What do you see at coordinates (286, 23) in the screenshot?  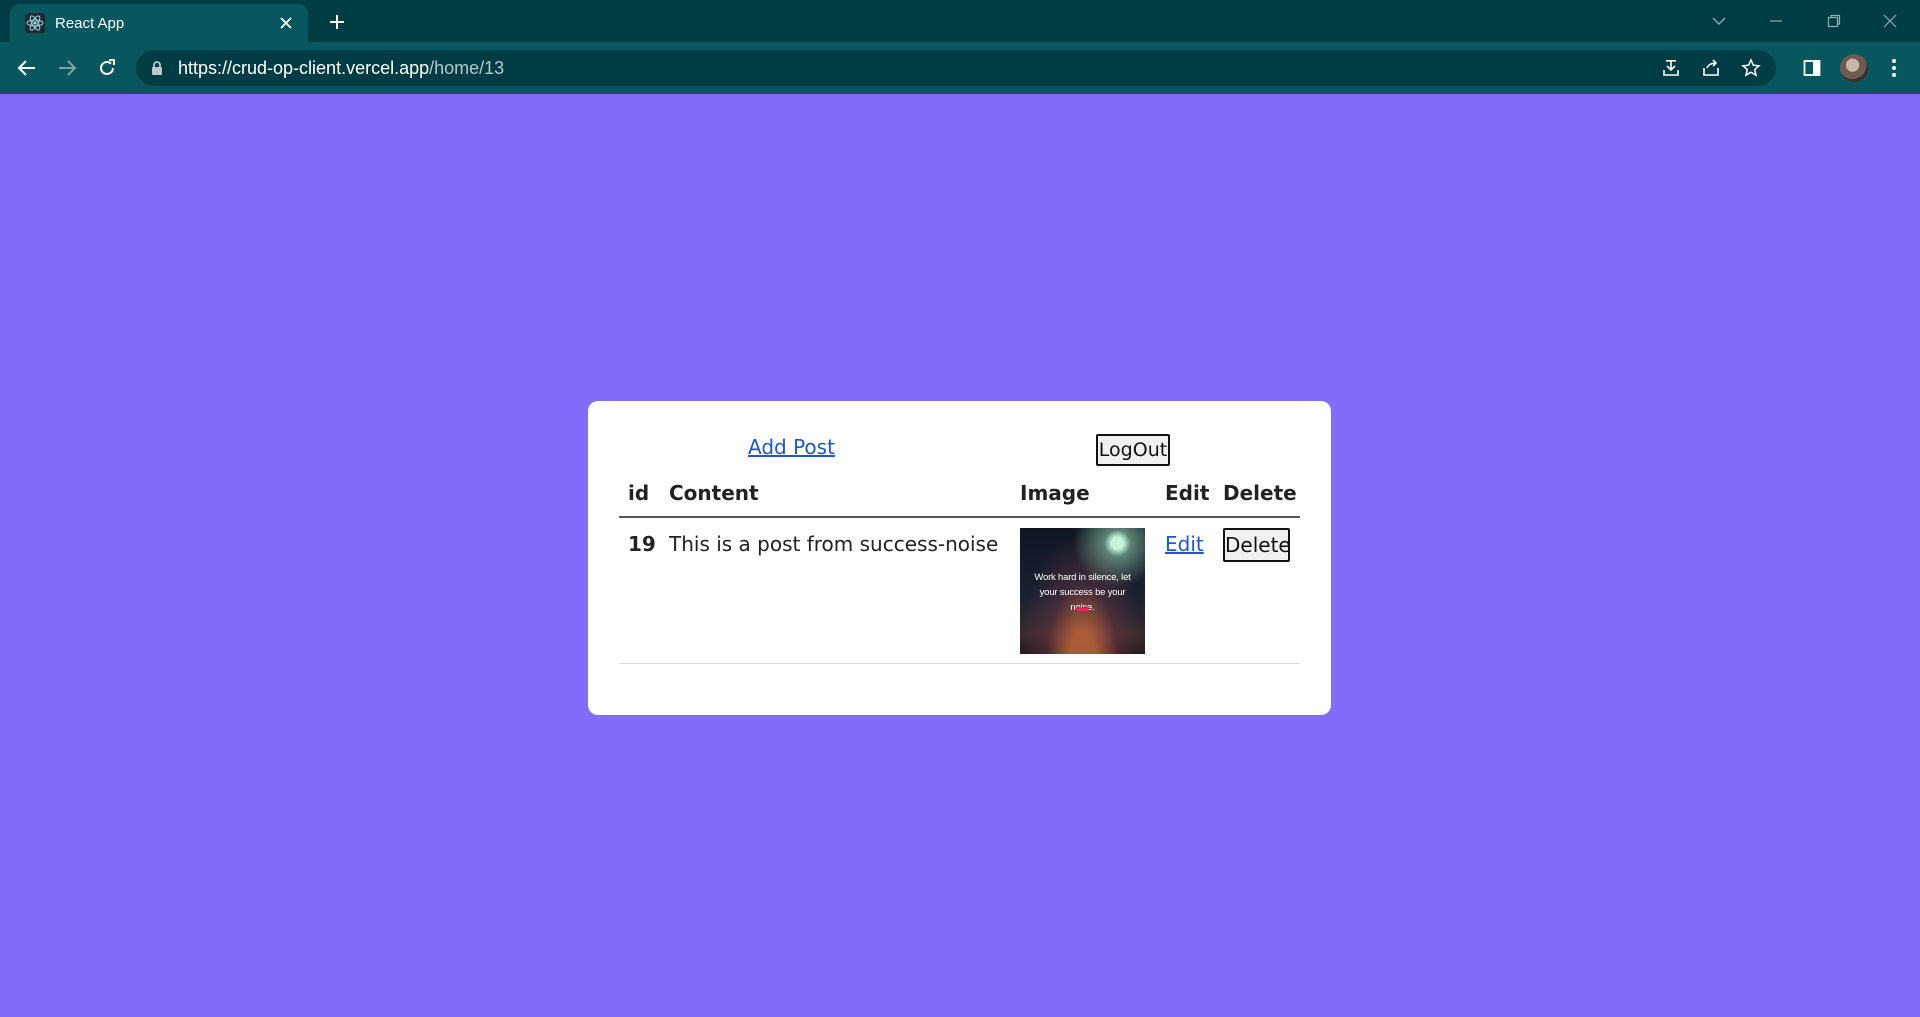 I see `tab-close-icon` at bounding box center [286, 23].